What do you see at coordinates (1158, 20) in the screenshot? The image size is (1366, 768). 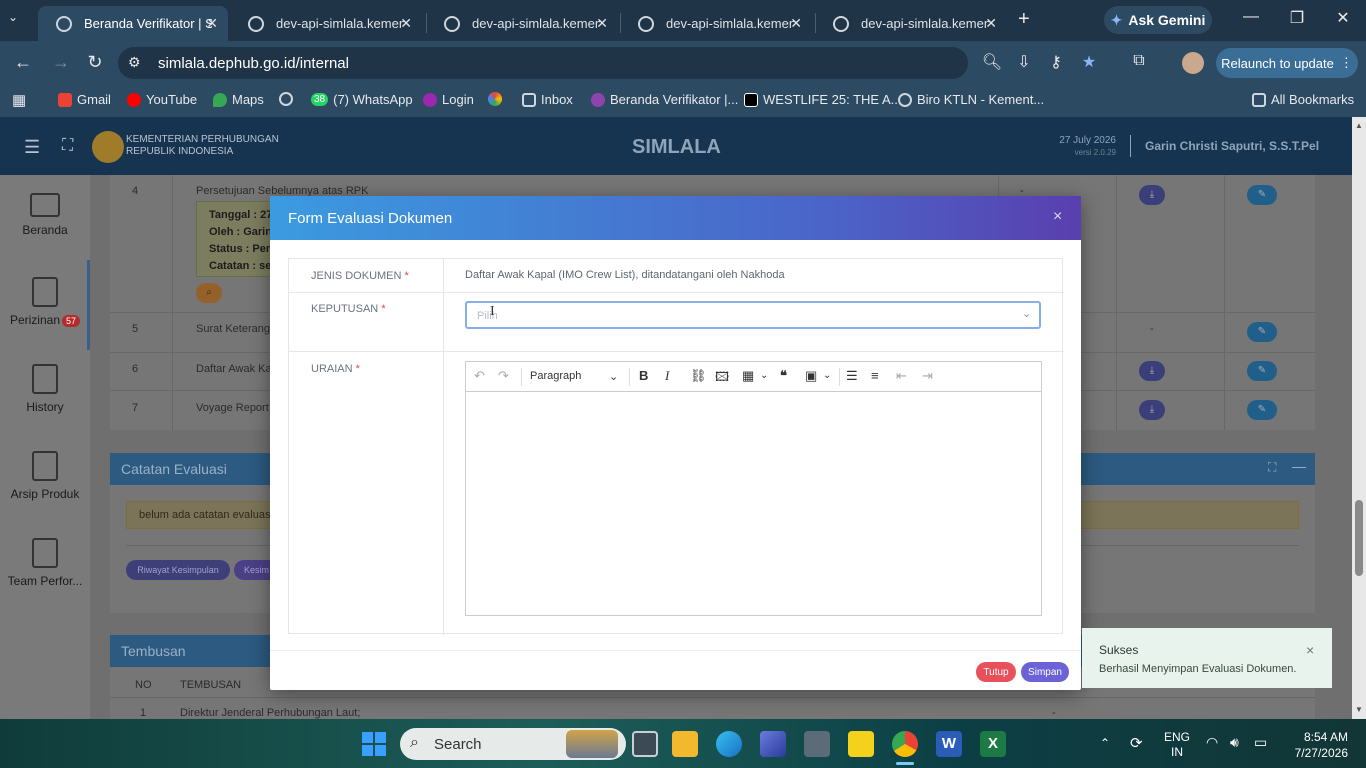 I see `ask-gemini-button: ✦ Ask Gemini` at bounding box center [1158, 20].